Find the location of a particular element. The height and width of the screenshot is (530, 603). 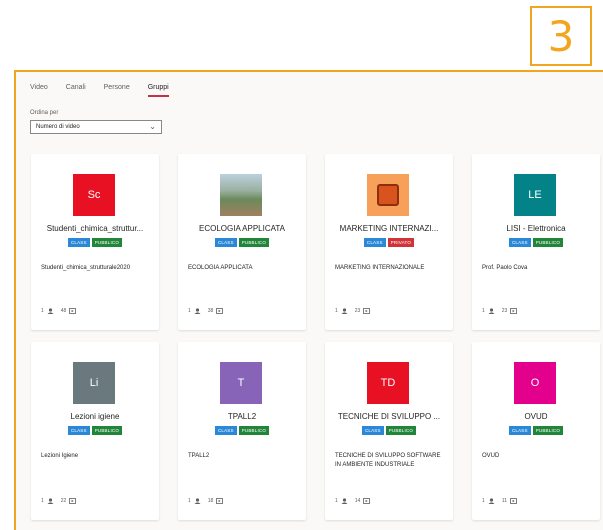

group-badges: CLASS PRIVATO is located at coordinates (389, 242).